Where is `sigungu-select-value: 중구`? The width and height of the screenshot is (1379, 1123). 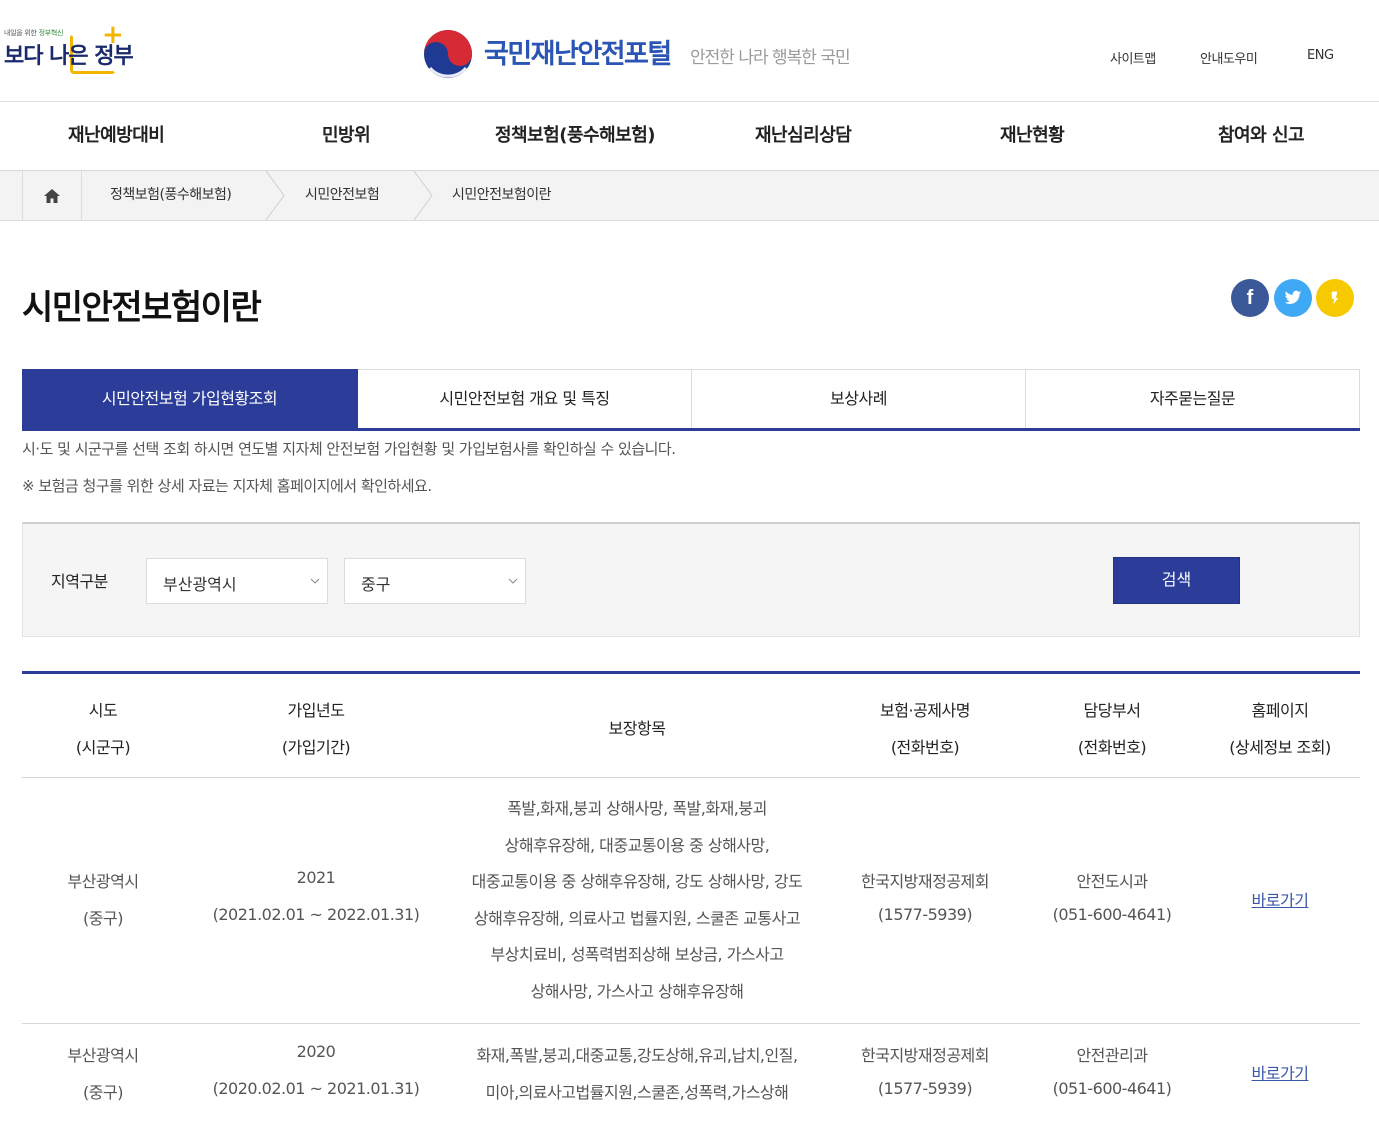
sigungu-select-value: 중구 is located at coordinates (376, 584).